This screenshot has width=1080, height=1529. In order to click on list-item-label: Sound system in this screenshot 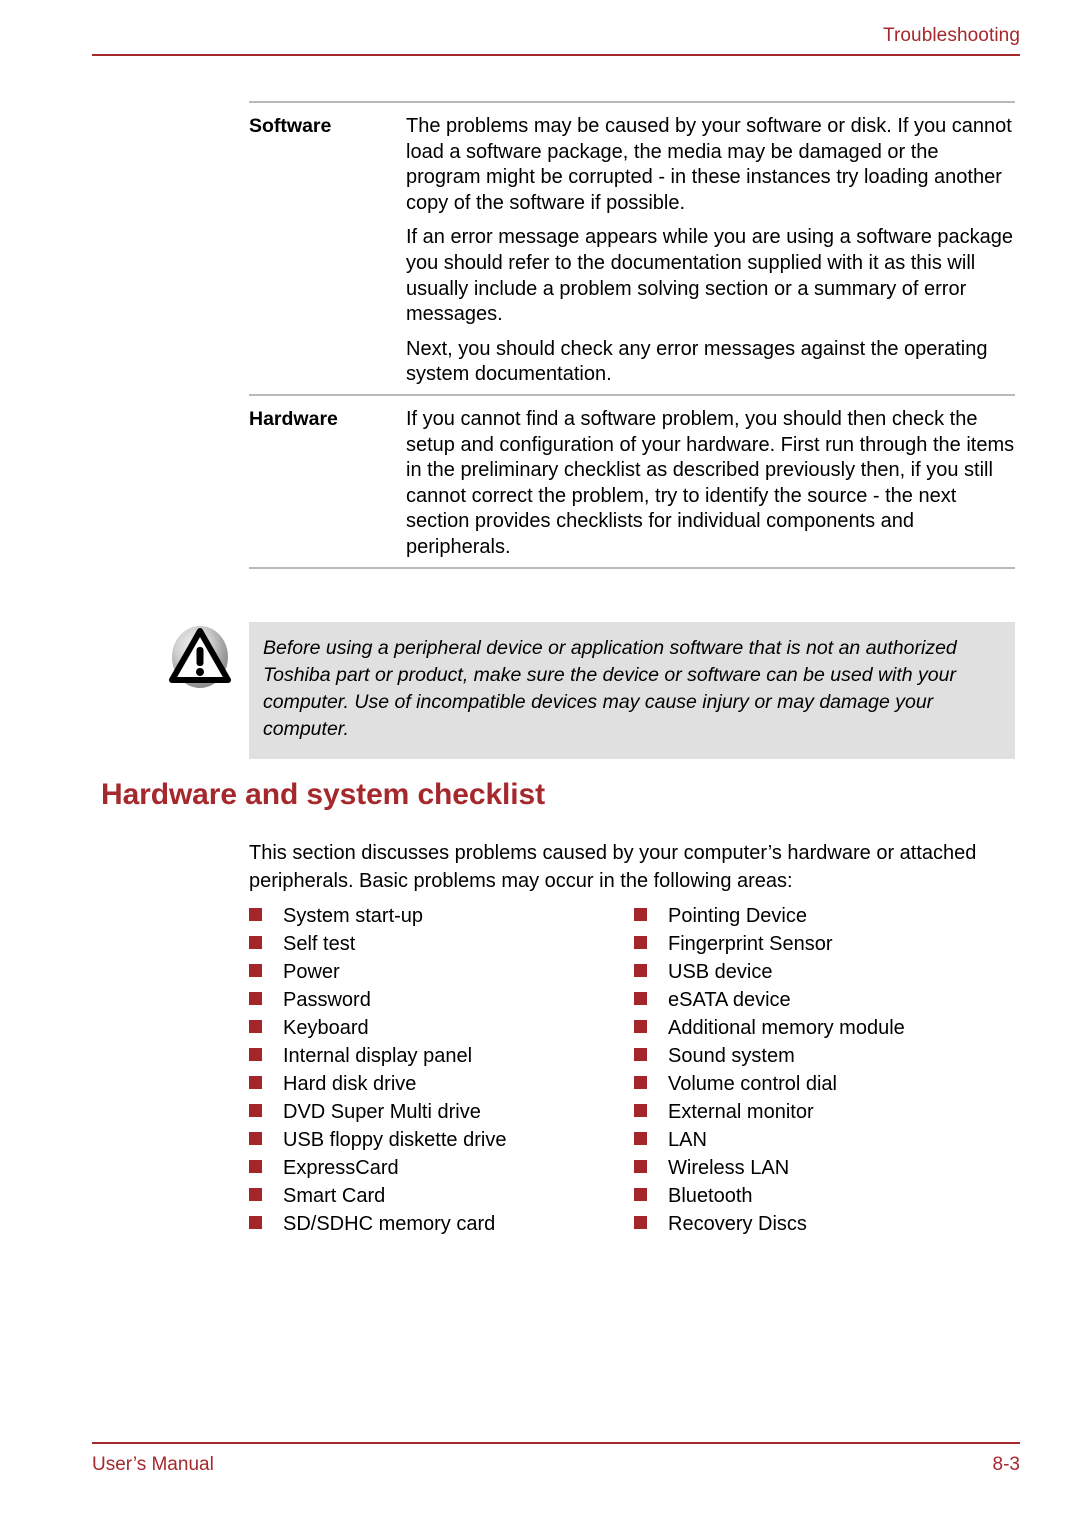, I will do `click(731, 1056)`.